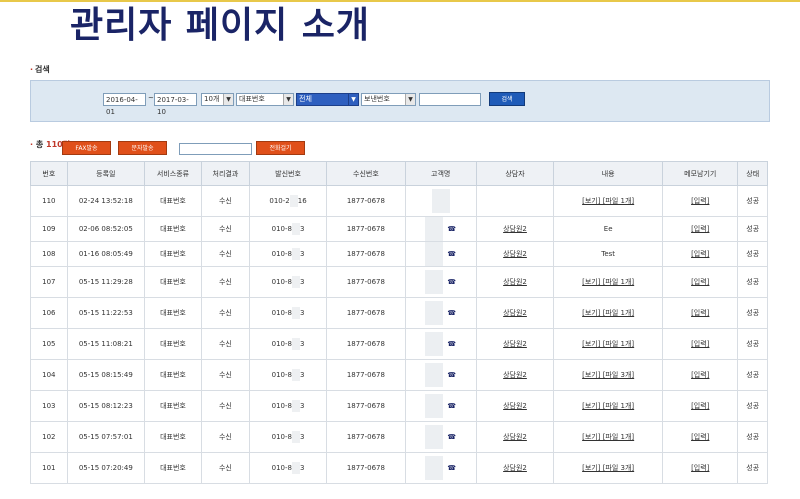 Image resolution: width=800 pixels, height=499 pixels. I want to click on header-accent-line, so click(400, 1).